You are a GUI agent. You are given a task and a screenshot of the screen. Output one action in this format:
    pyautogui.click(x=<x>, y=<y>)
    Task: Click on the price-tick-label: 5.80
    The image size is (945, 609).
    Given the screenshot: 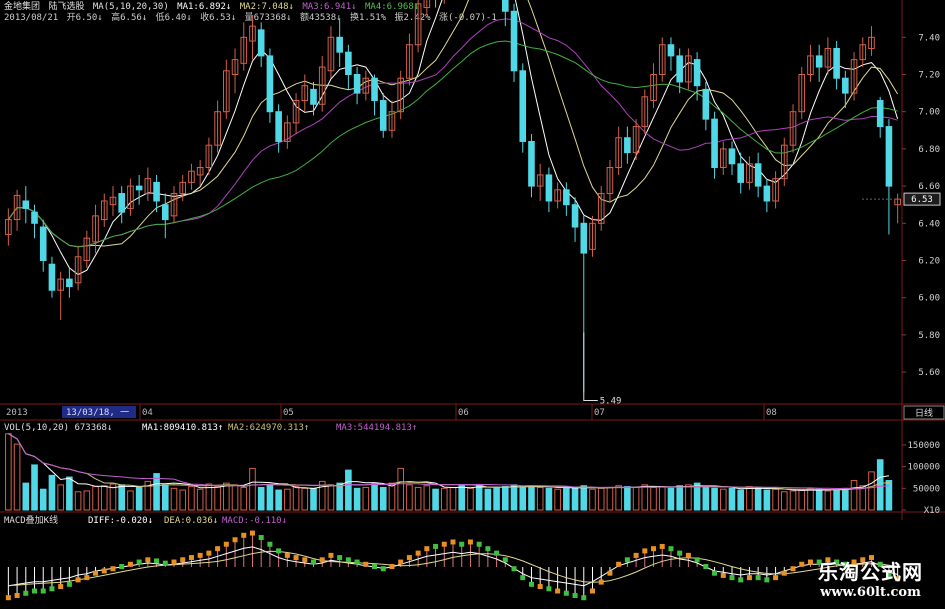 What is the action you would take?
    pyautogui.click(x=929, y=336)
    